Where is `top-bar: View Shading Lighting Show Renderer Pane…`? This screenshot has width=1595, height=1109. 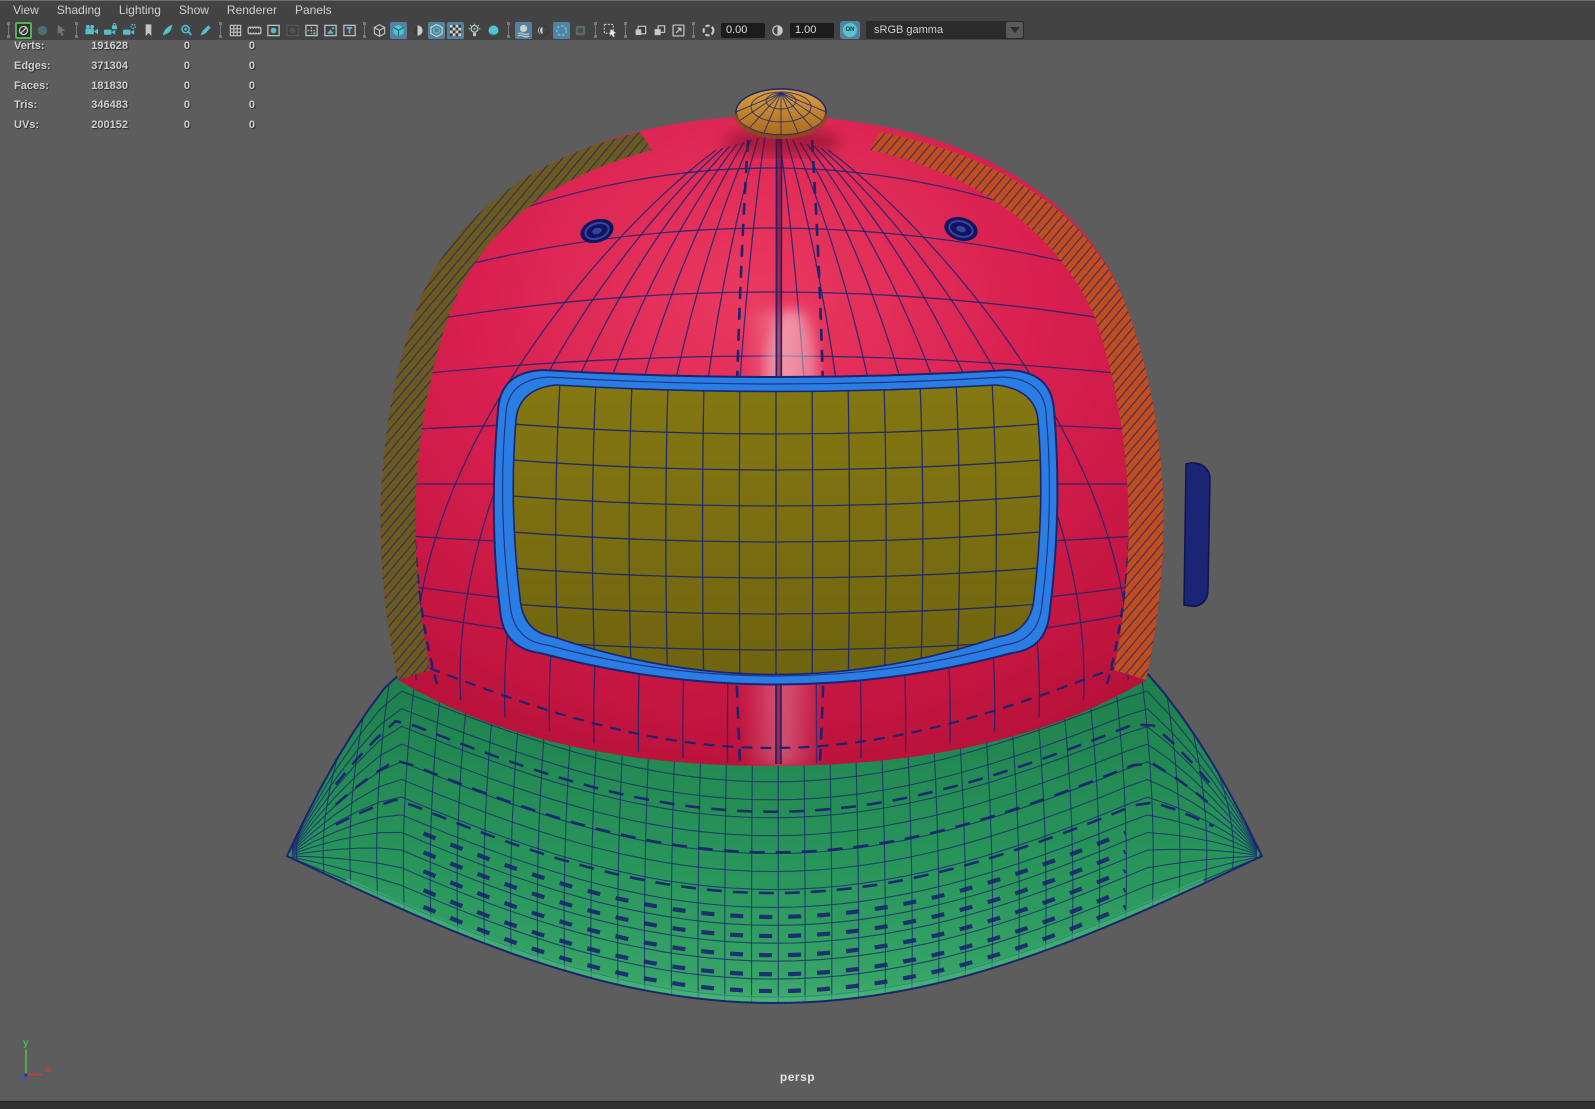 top-bar: View Shading Lighting Show Renderer Pane… is located at coordinates (797, 20).